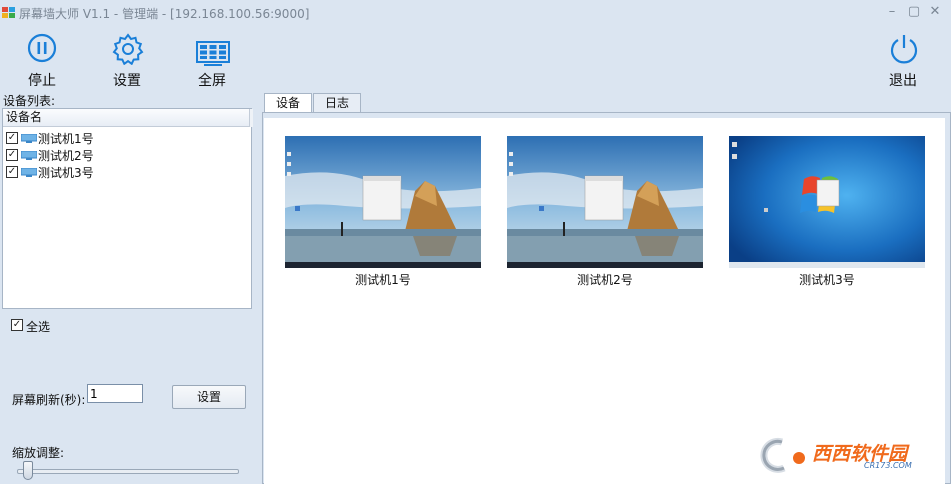 The height and width of the screenshot is (484, 951). What do you see at coordinates (128, 49) in the screenshot?
I see `gear-icon` at bounding box center [128, 49].